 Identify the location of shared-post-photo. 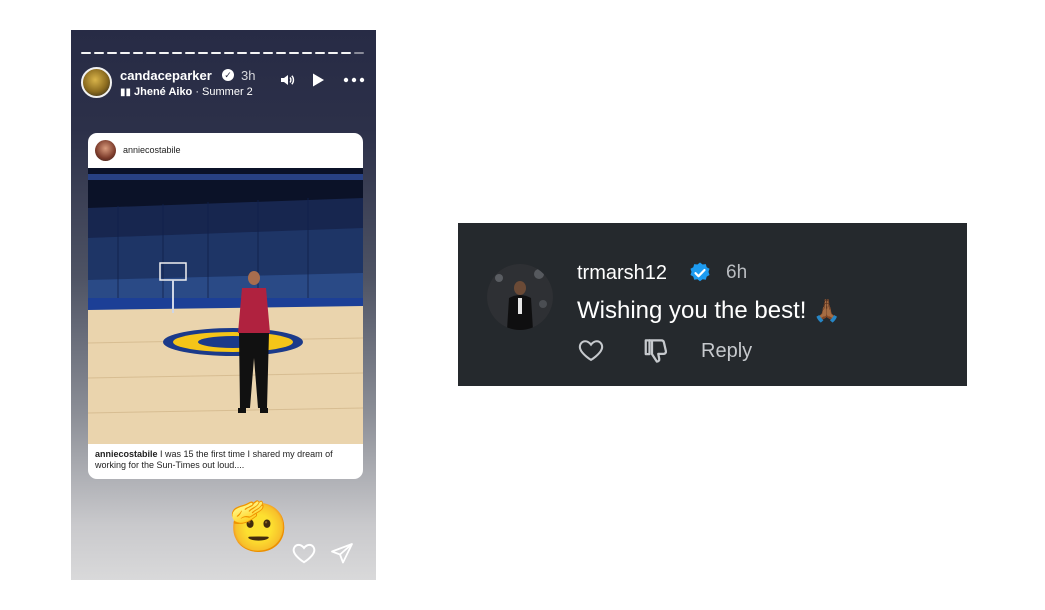
(225, 306).